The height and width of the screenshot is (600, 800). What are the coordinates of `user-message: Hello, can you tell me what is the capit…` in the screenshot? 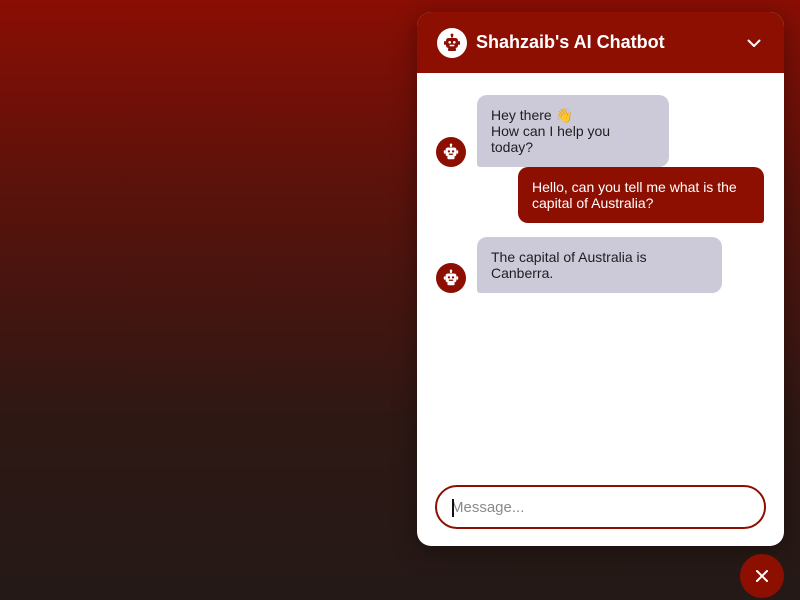 It's located at (641, 195).